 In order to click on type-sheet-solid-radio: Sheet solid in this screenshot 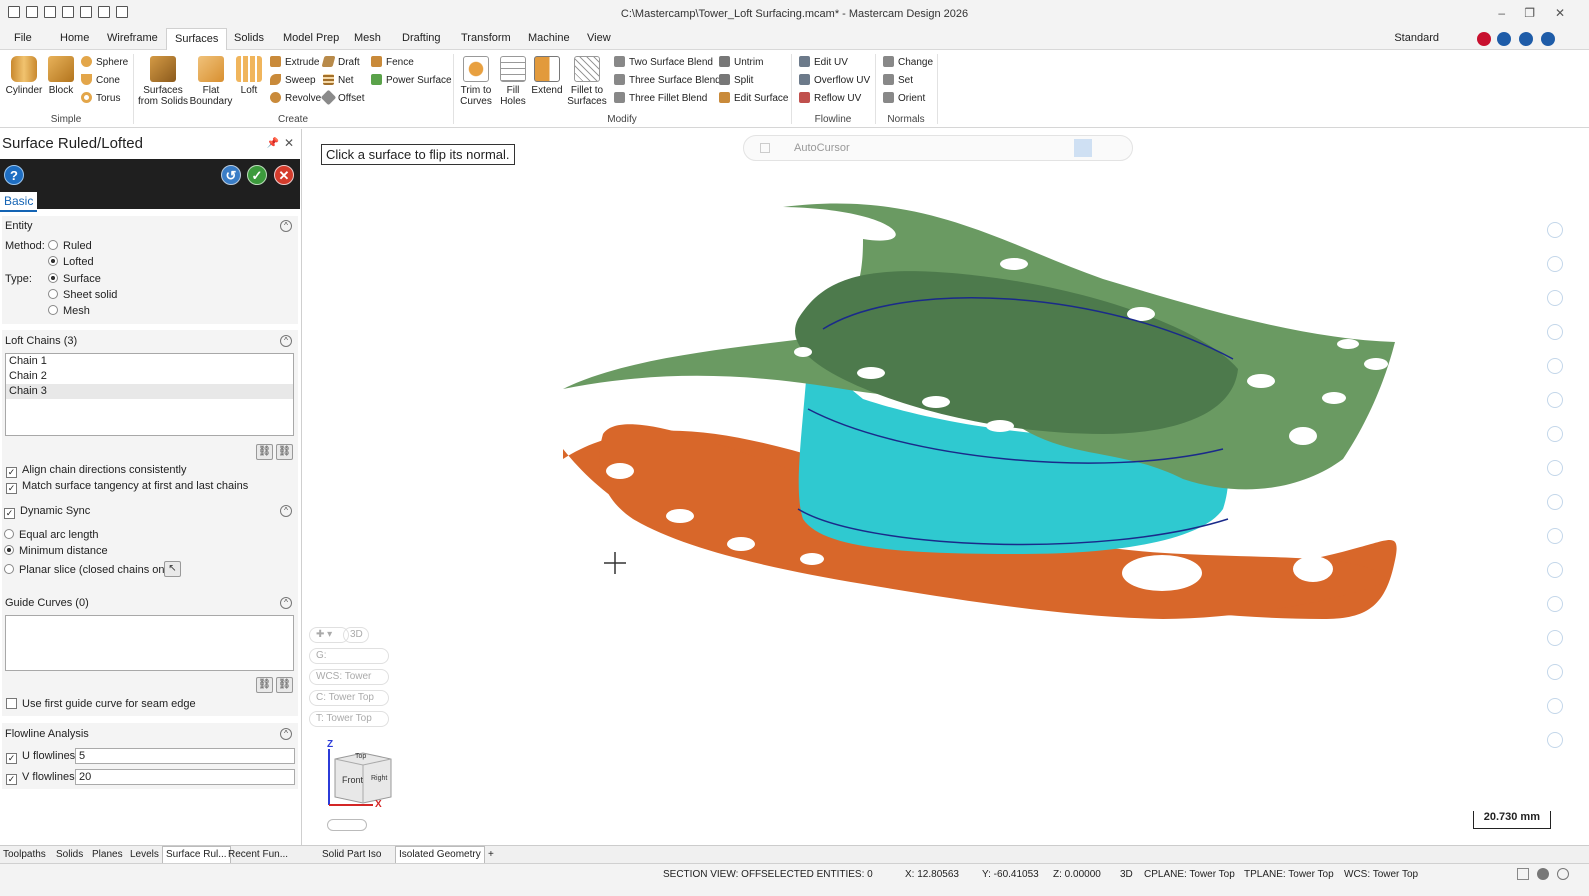, I will do `click(82, 295)`.